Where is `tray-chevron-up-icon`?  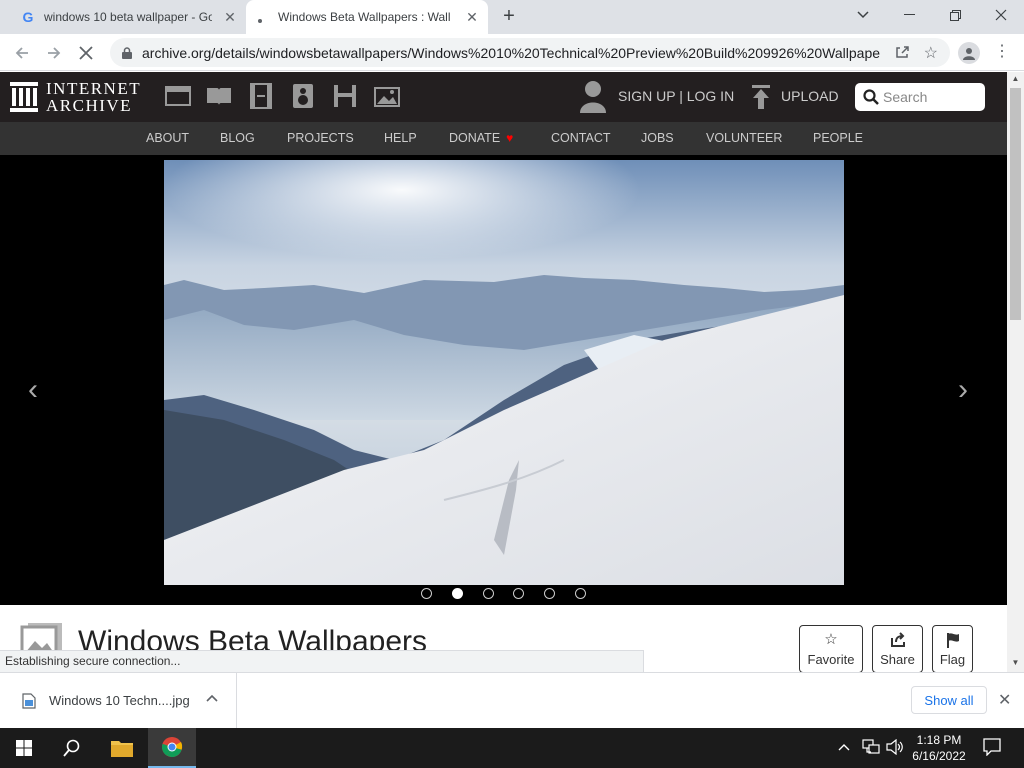 tray-chevron-up-icon is located at coordinates (844, 747).